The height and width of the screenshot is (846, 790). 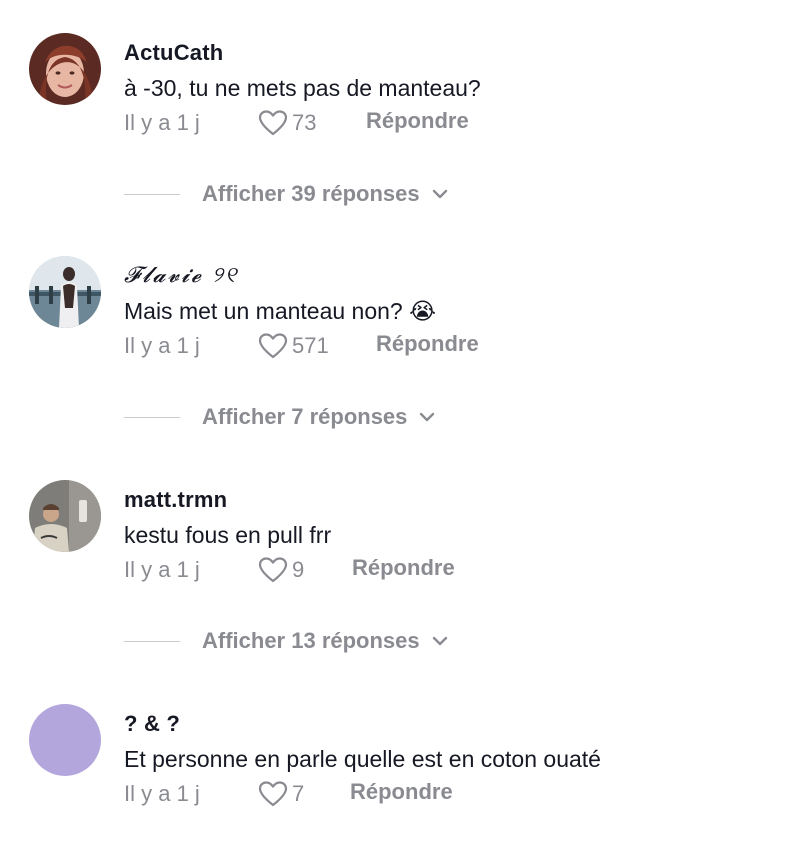 I want to click on comment-meta: Il y a 1 j 9 Répondre, so click(x=289, y=570).